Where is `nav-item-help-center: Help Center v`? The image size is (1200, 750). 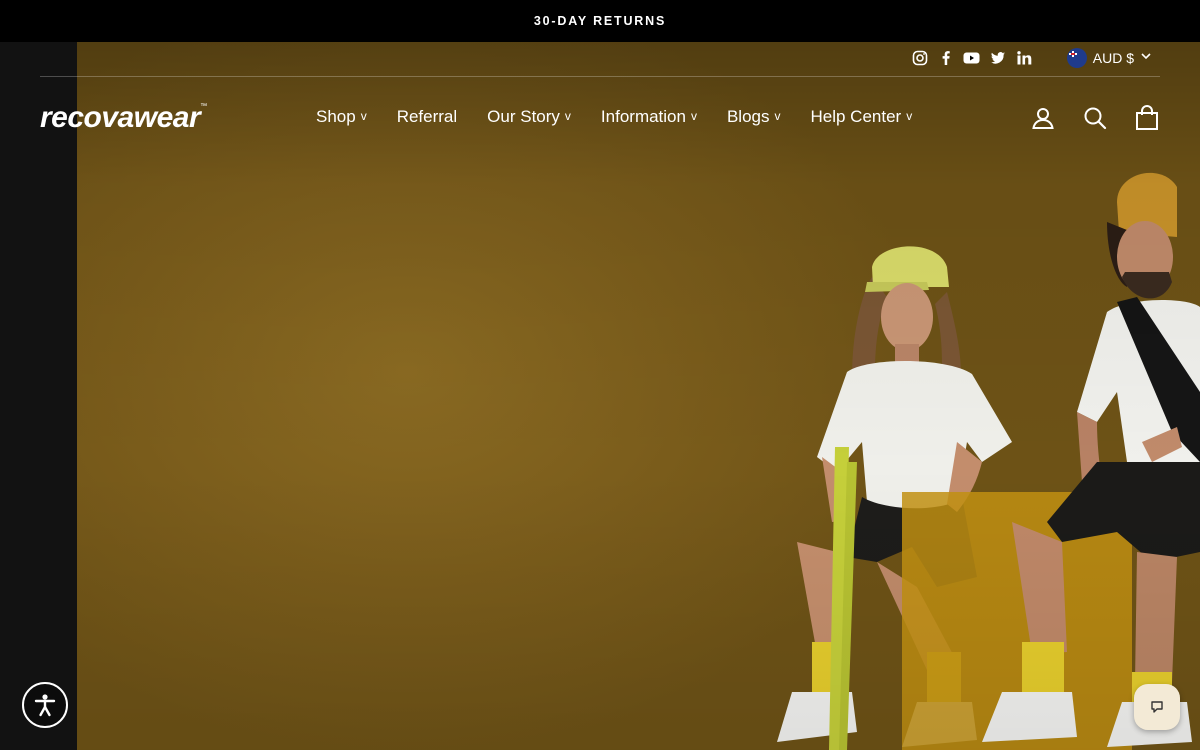 nav-item-help-center: Help Center v is located at coordinates (862, 117).